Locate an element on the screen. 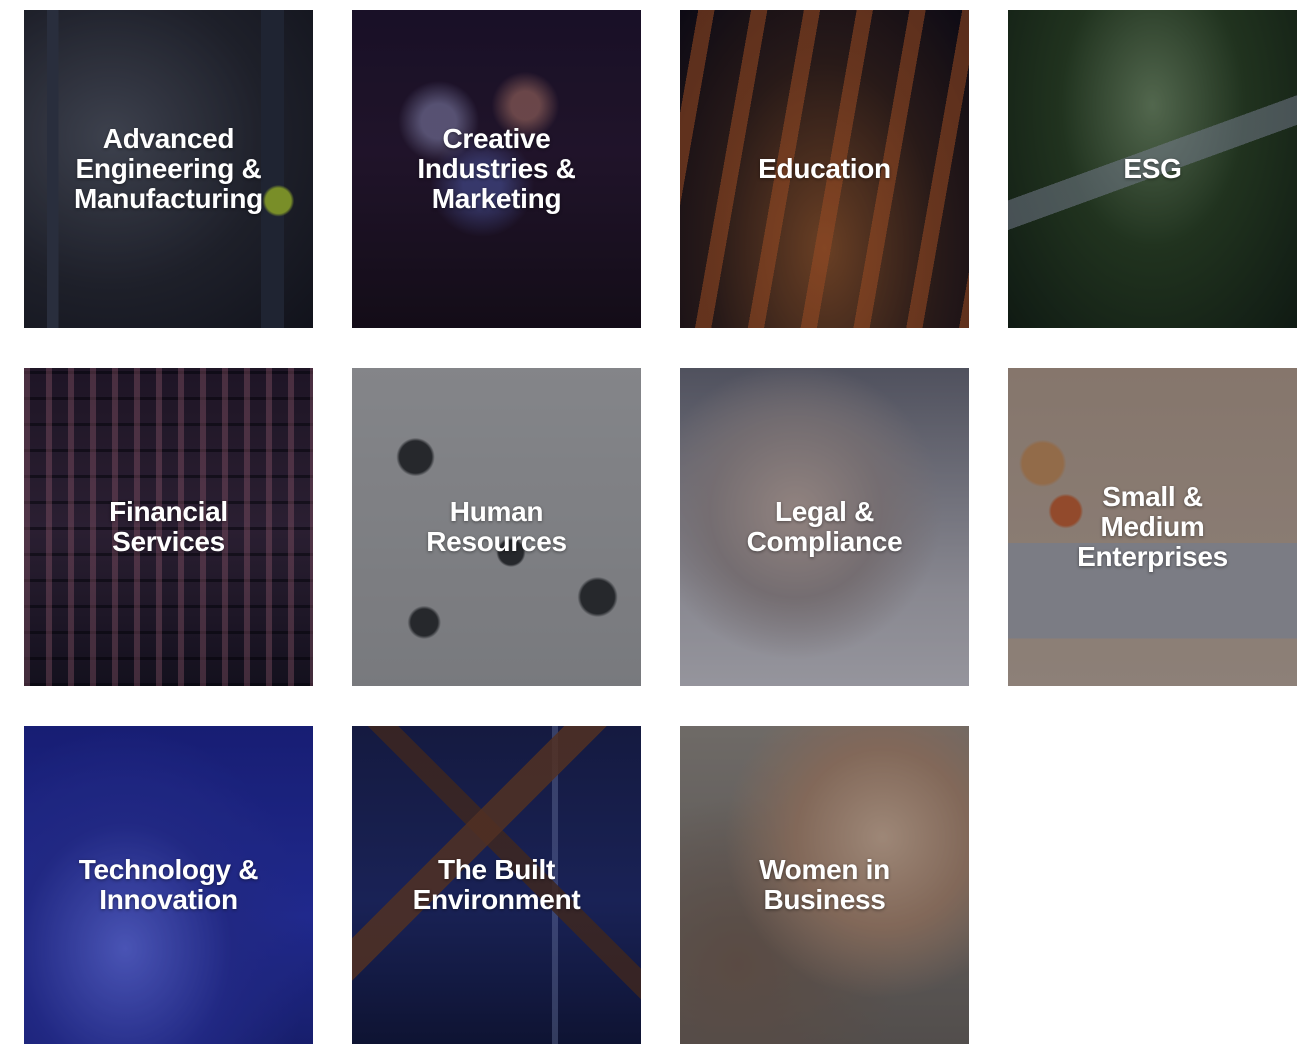  tile-label: Legal & Compliance is located at coordinates (824, 526).